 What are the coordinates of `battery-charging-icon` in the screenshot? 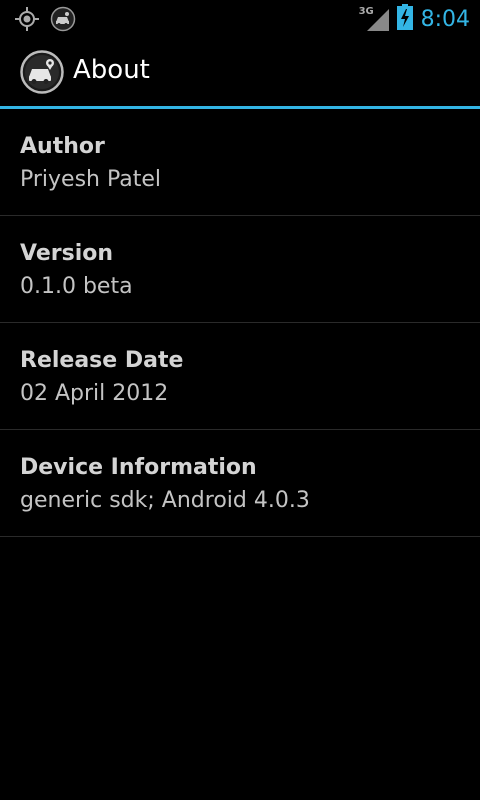 It's located at (404, 19).